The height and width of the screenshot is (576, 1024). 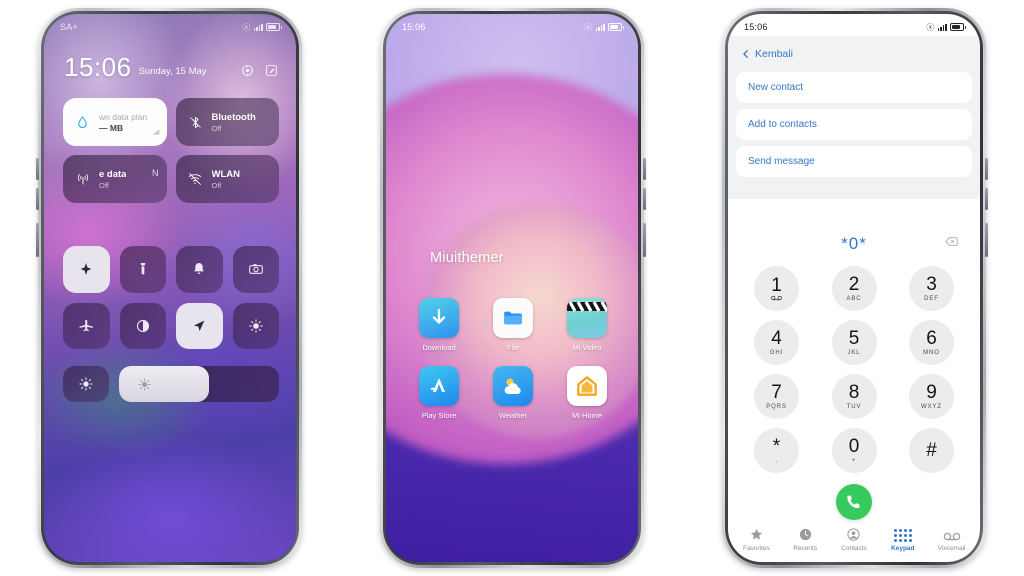 I want to click on dialed-number: *0*, so click(x=854, y=244).